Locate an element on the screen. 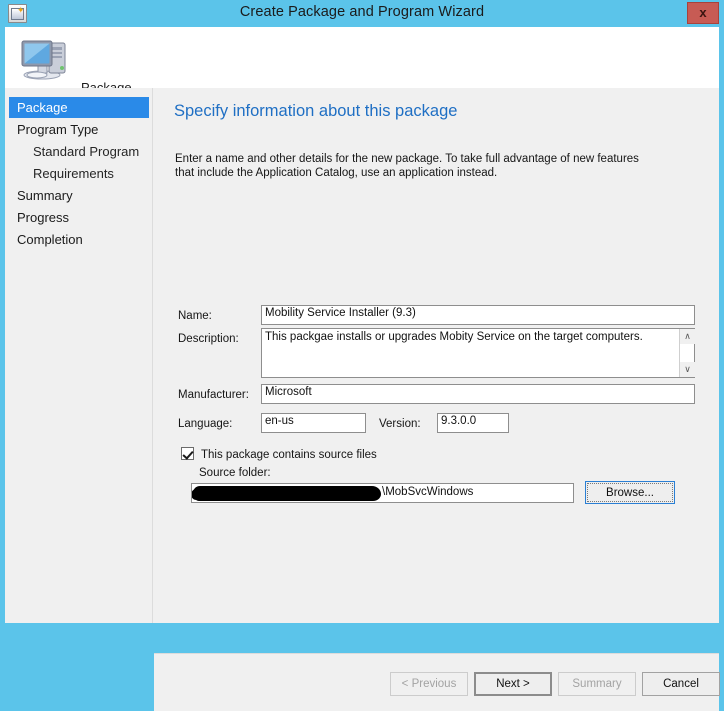 This screenshot has width=724, height=711. page-title: Specify information about this package is located at coordinates (316, 111).